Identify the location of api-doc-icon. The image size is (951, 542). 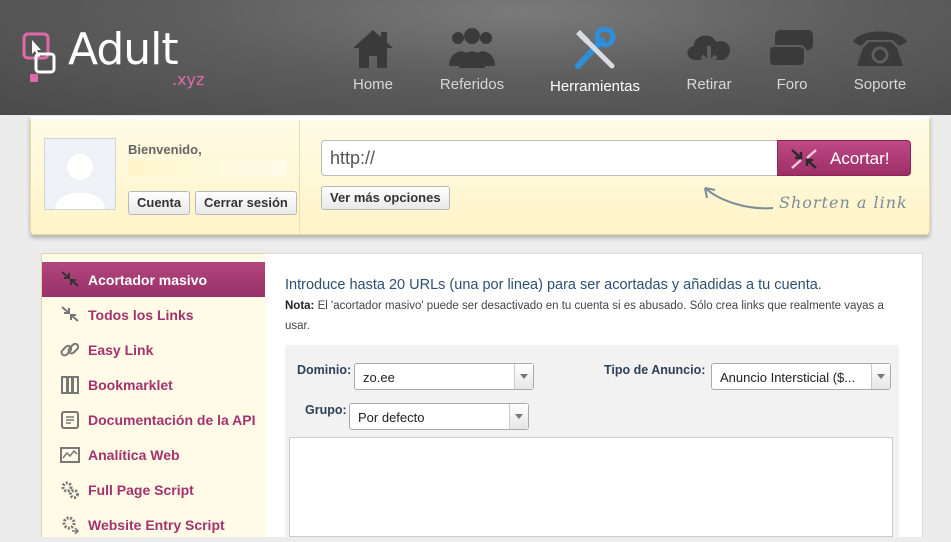
(70, 420).